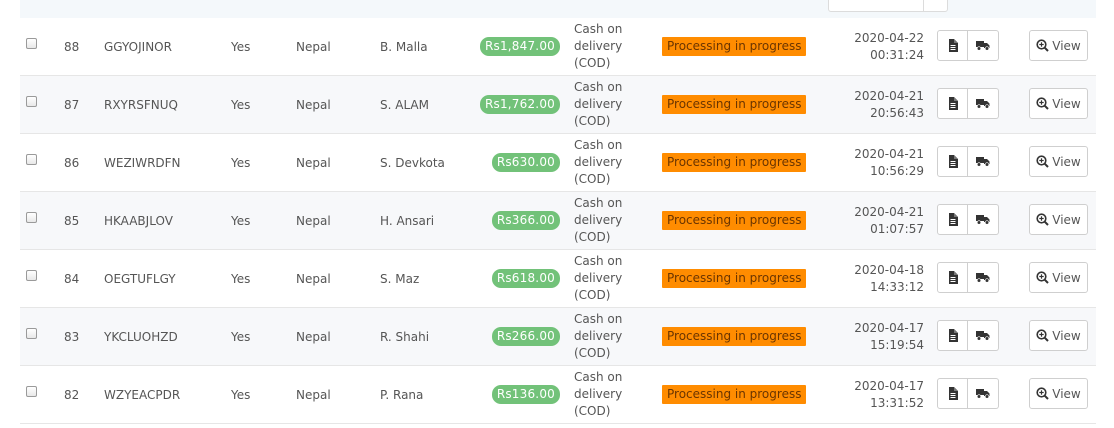  What do you see at coordinates (889, 269) in the screenshot?
I see `order-date-day: 2020-04-18` at bounding box center [889, 269].